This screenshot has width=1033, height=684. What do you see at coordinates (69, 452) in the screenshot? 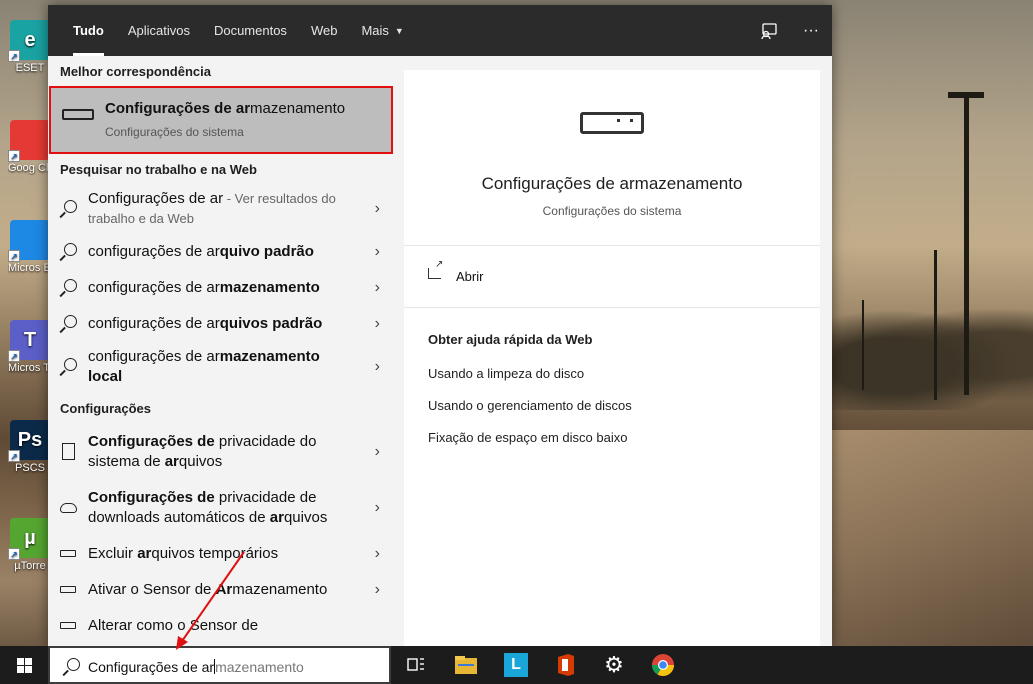
I see `document-icon` at bounding box center [69, 452].